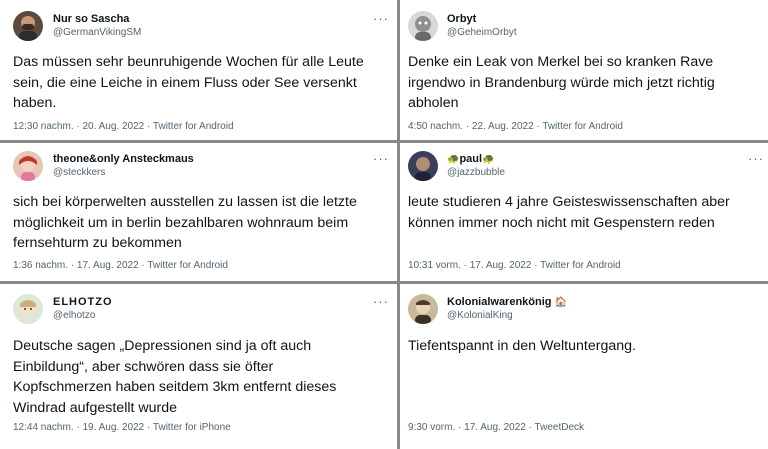  Describe the element at coordinates (91, 19) in the screenshot. I see `display-name: Nur so Sascha` at that location.